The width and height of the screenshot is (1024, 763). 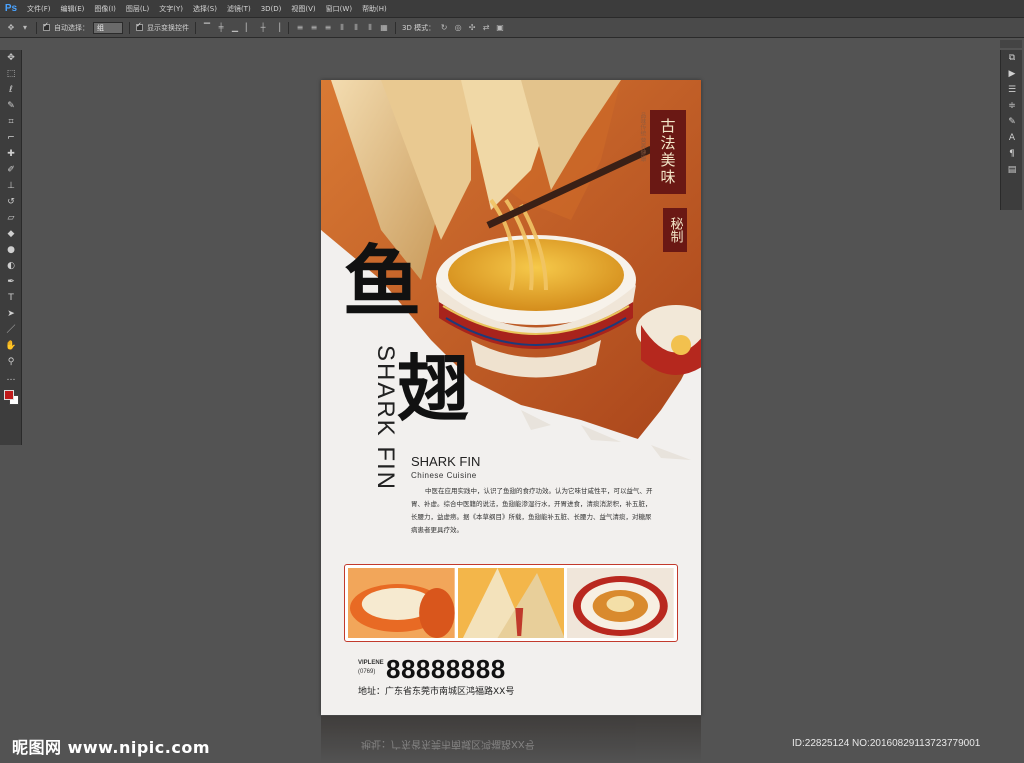 What do you see at coordinates (1012, 90) in the screenshot?
I see `properties-panel-icon: ☰` at bounding box center [1012, 90].